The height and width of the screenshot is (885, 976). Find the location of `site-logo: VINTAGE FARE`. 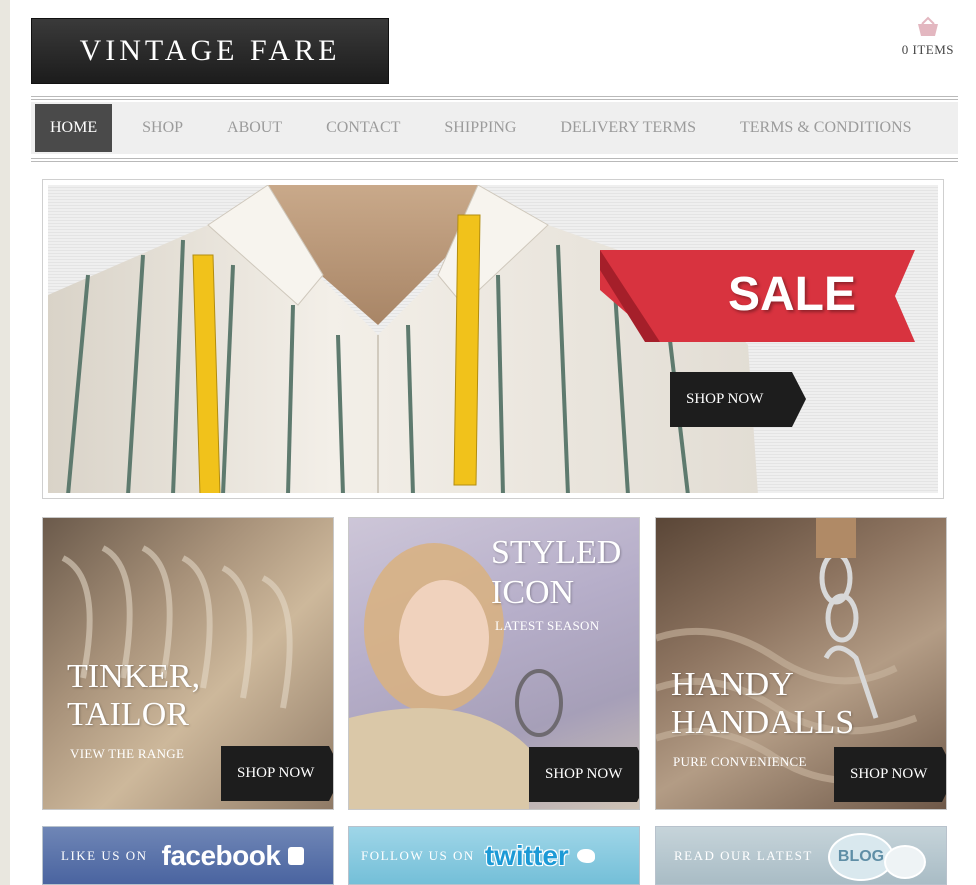

site-logo: VINTAGE FARE is located at coordinates (210, 51).